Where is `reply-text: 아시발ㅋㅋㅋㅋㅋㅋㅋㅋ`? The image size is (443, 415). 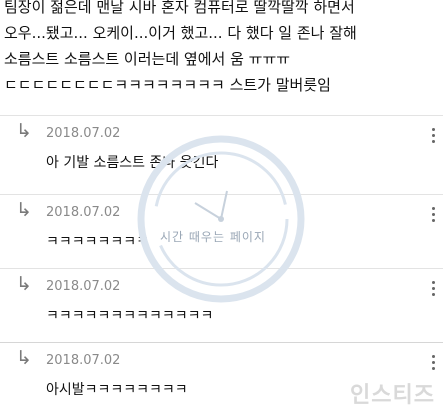
reply-text: 아시발ㅋㅋㅋㅋㅋㅋㅋㅋ is located at coordinates (117, 390).